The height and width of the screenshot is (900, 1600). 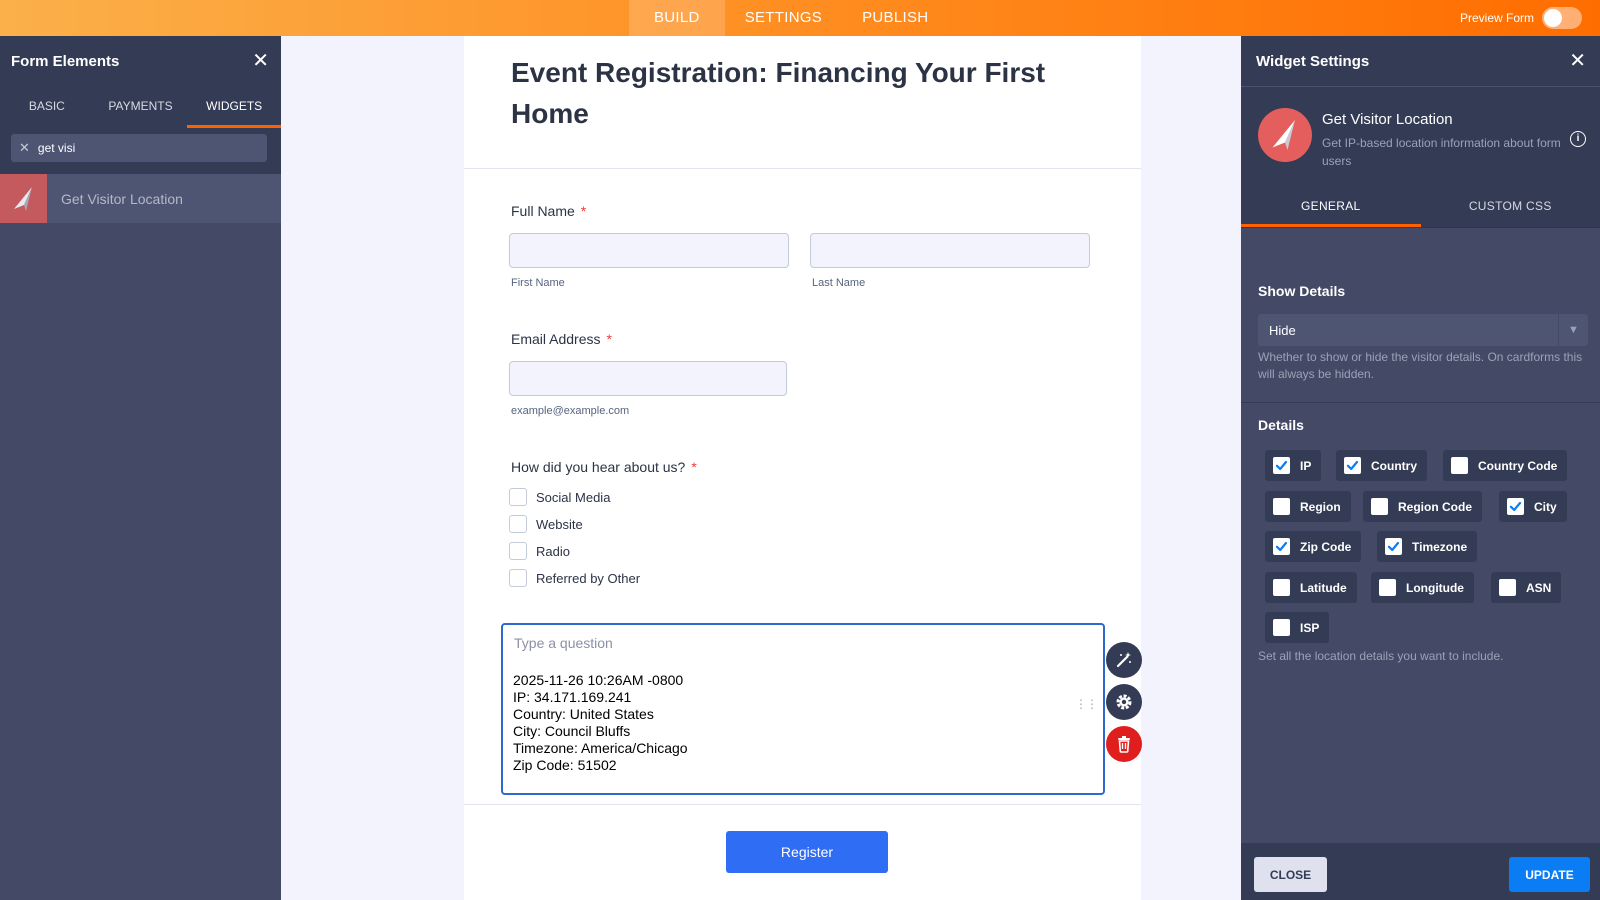 What do you see at coordinates (648, 378) in the screenshot?
I see `email-input` at bounding box center [648, 378].